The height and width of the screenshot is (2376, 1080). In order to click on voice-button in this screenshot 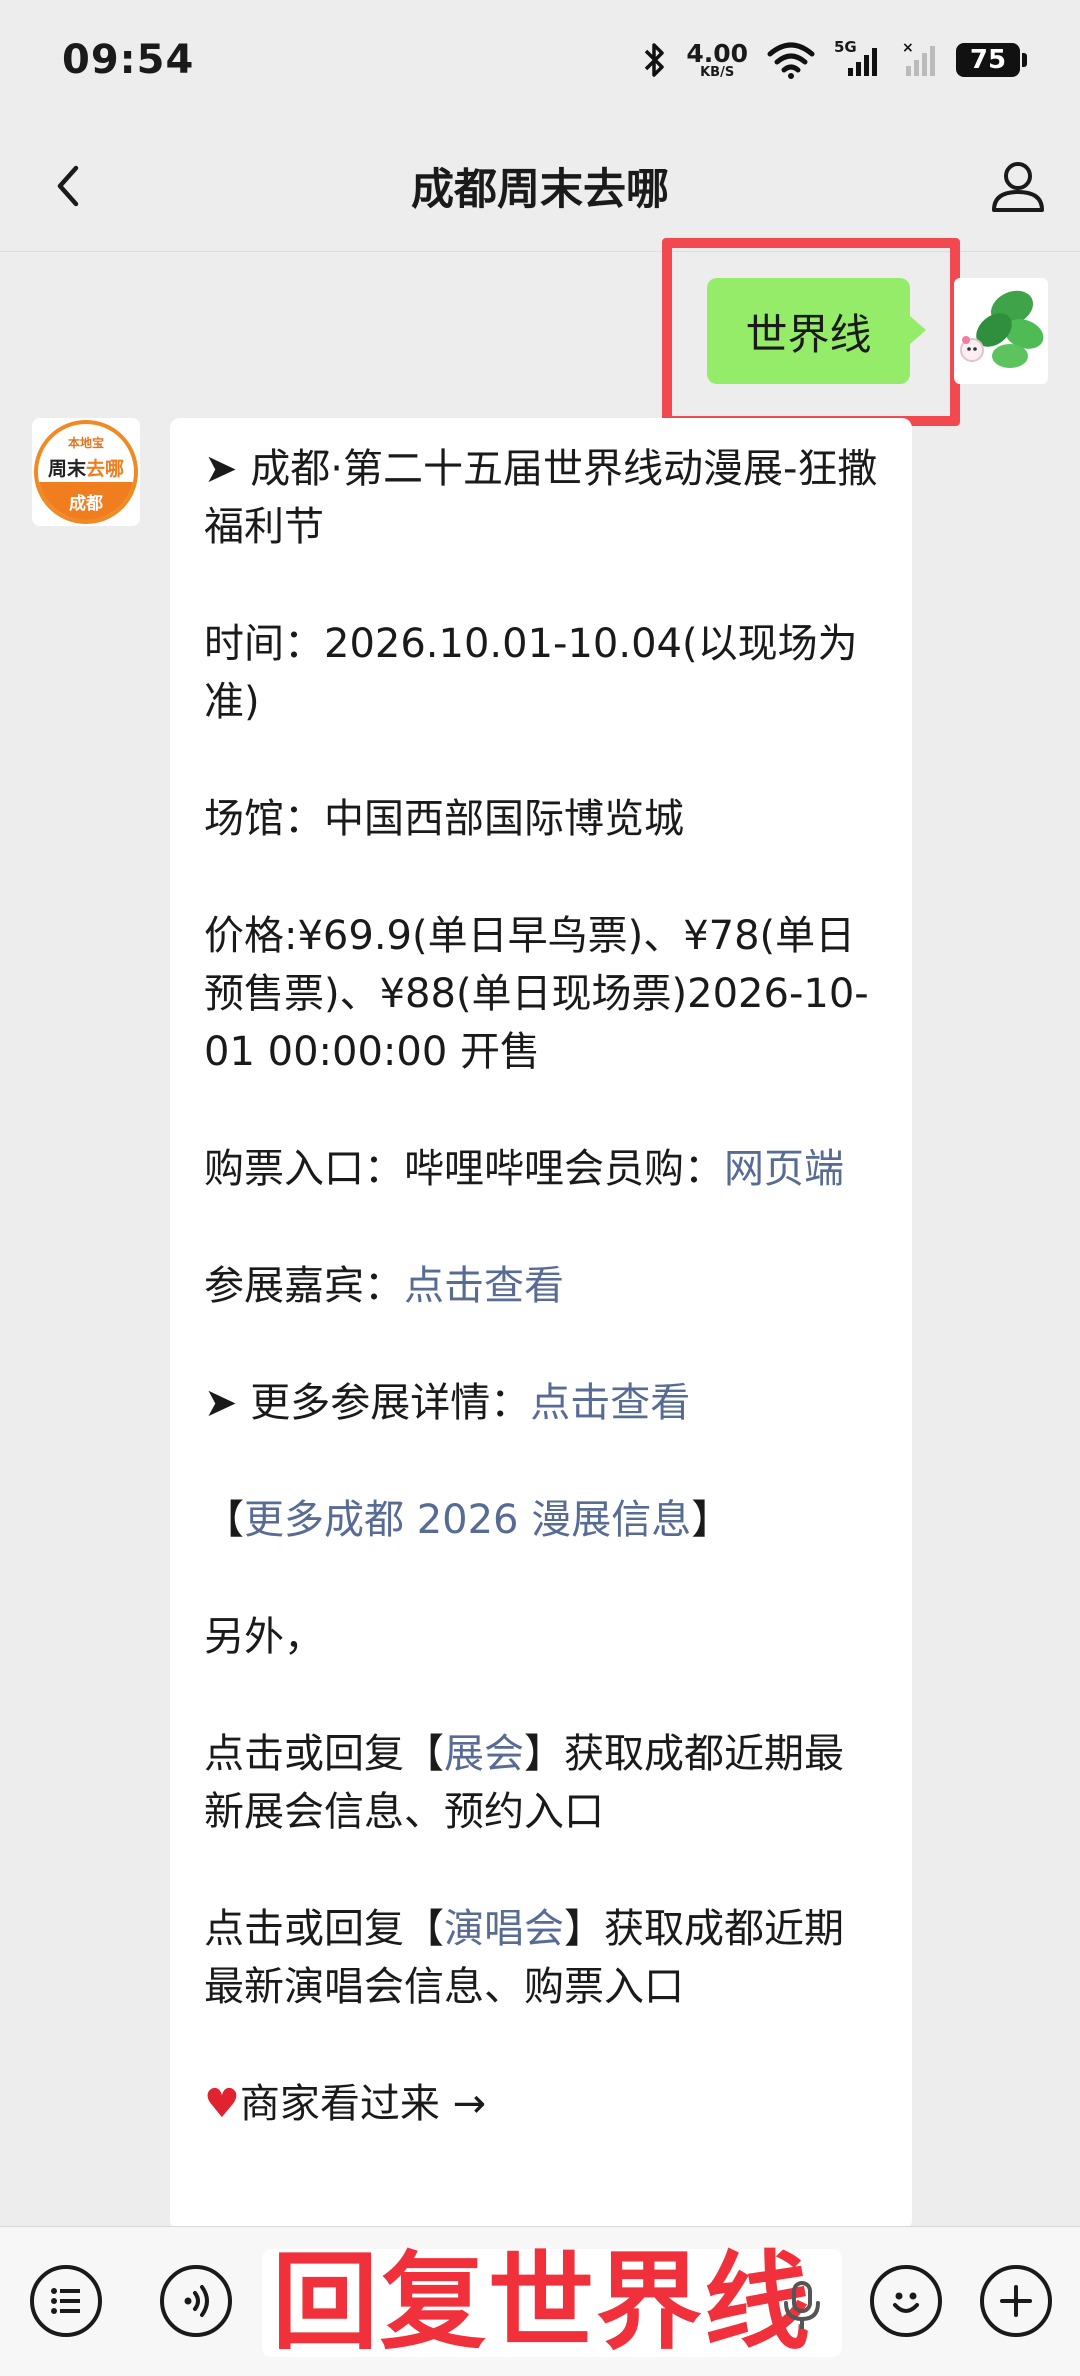, I will do `click(196, 2301)`.